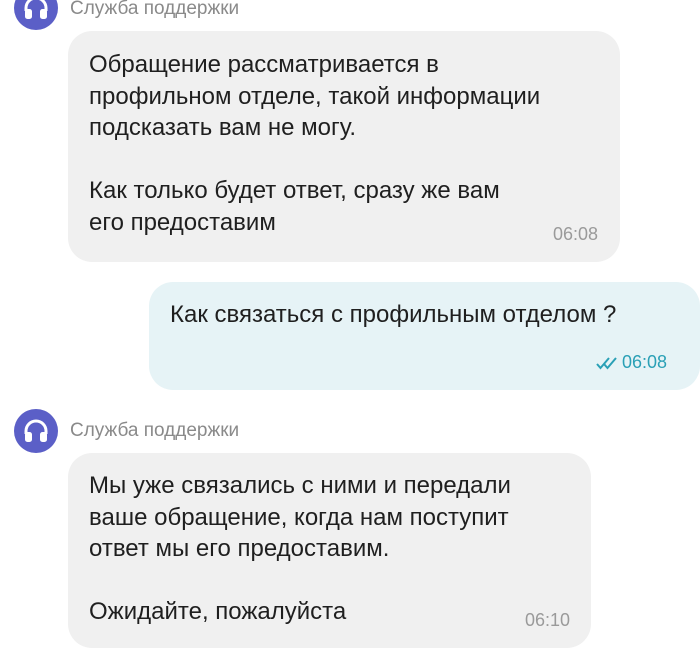 This screenshot has width=700, height=648. Describe the element at coordinates (547, 620) in the screenshot. I see `message-time: 06:10` at that location.